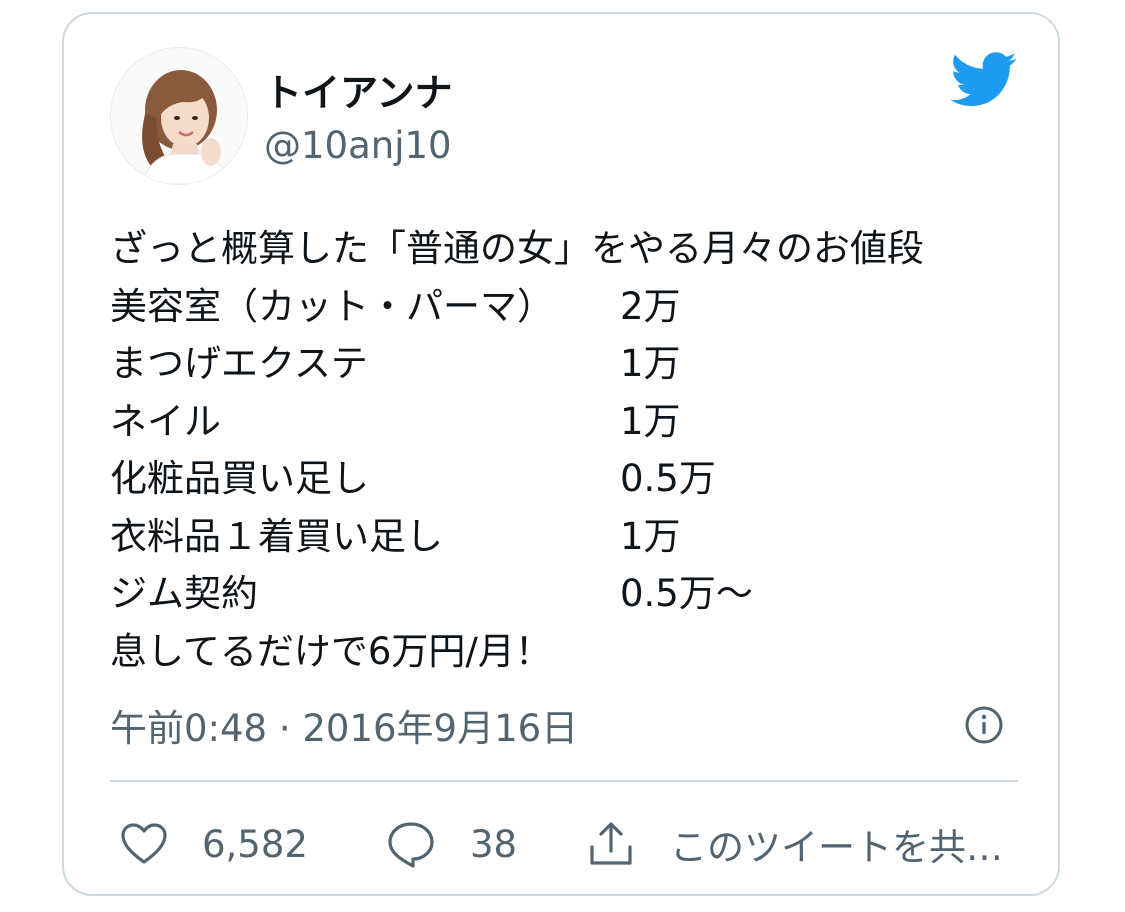 Image resolution: width=1125 pixels, height=912 pixels. I want to click on price-item-value: 0.5万〜, so click(686, 593).